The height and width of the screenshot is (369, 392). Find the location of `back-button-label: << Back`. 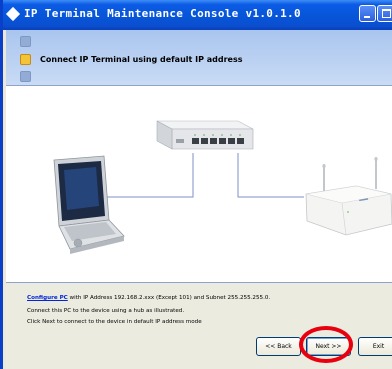

back-button-label: << Back is located at coordinates (278, 346).